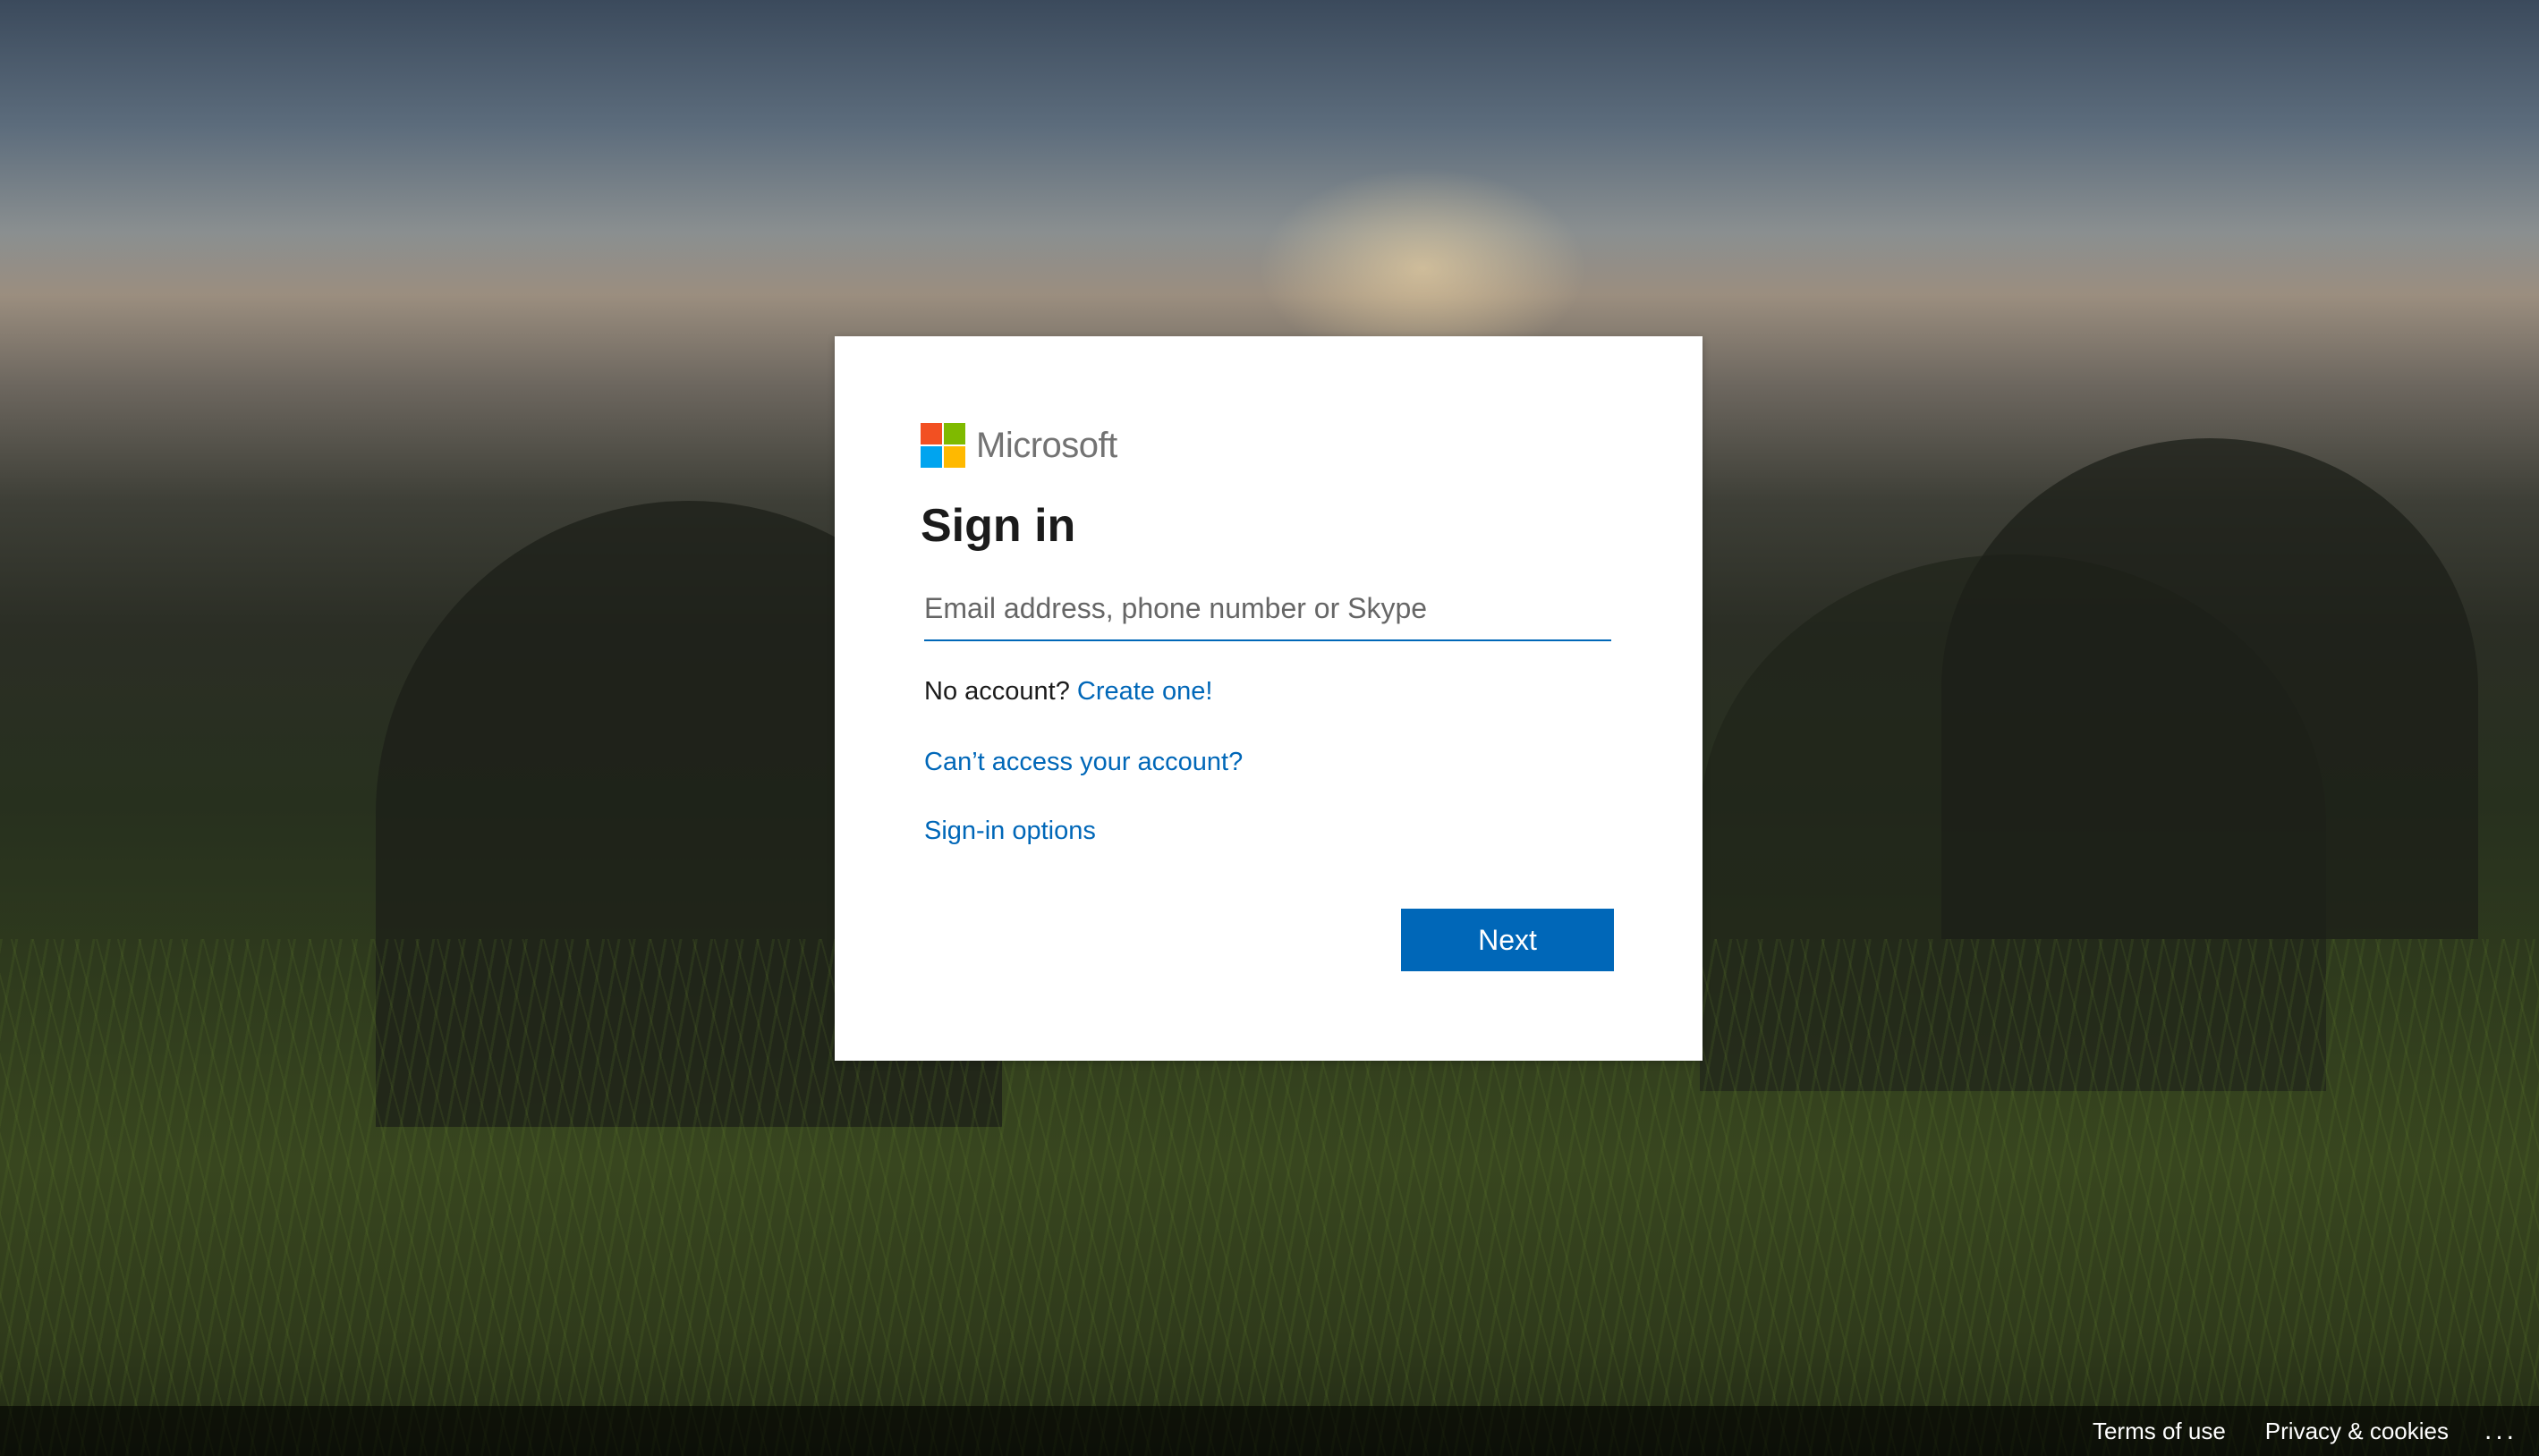 This screenshot has height=1456, width=2539. What do you see at coordinates (1267, 614) in the screenshot?
I see `email-field` at bounding box center [1267, 614].